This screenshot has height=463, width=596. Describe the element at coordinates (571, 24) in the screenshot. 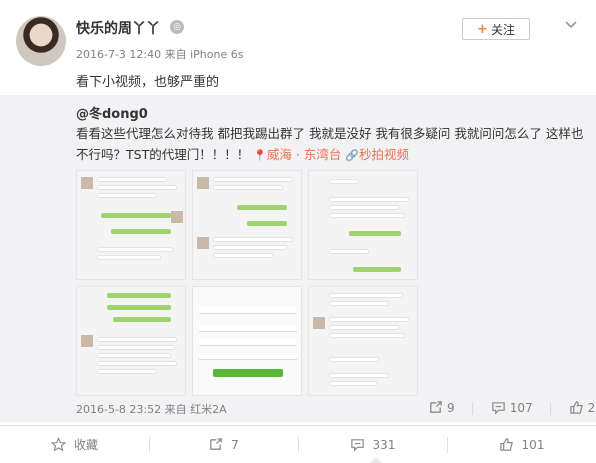

I see `chevron-down-icon` at that location.